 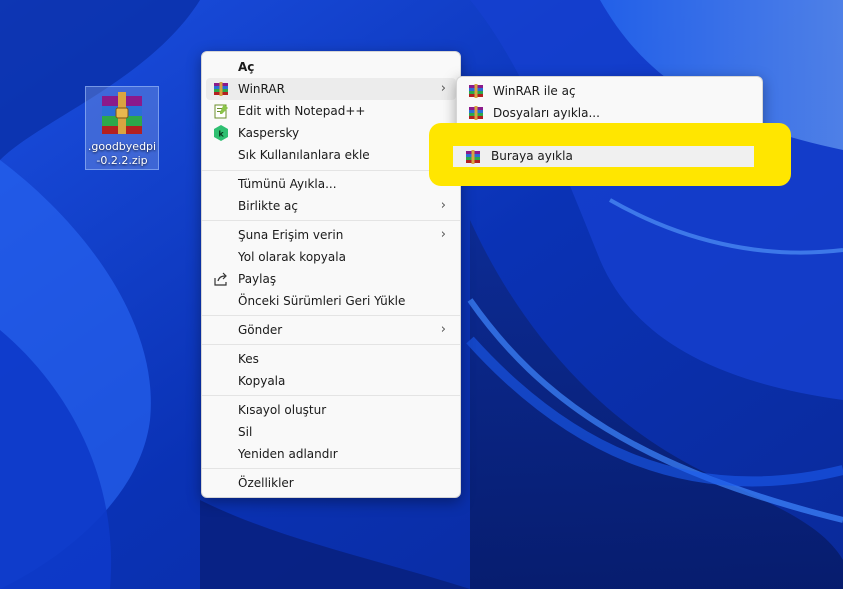 I want to click on menu-item-properties: Özellikler, so click(x=331, y=483).